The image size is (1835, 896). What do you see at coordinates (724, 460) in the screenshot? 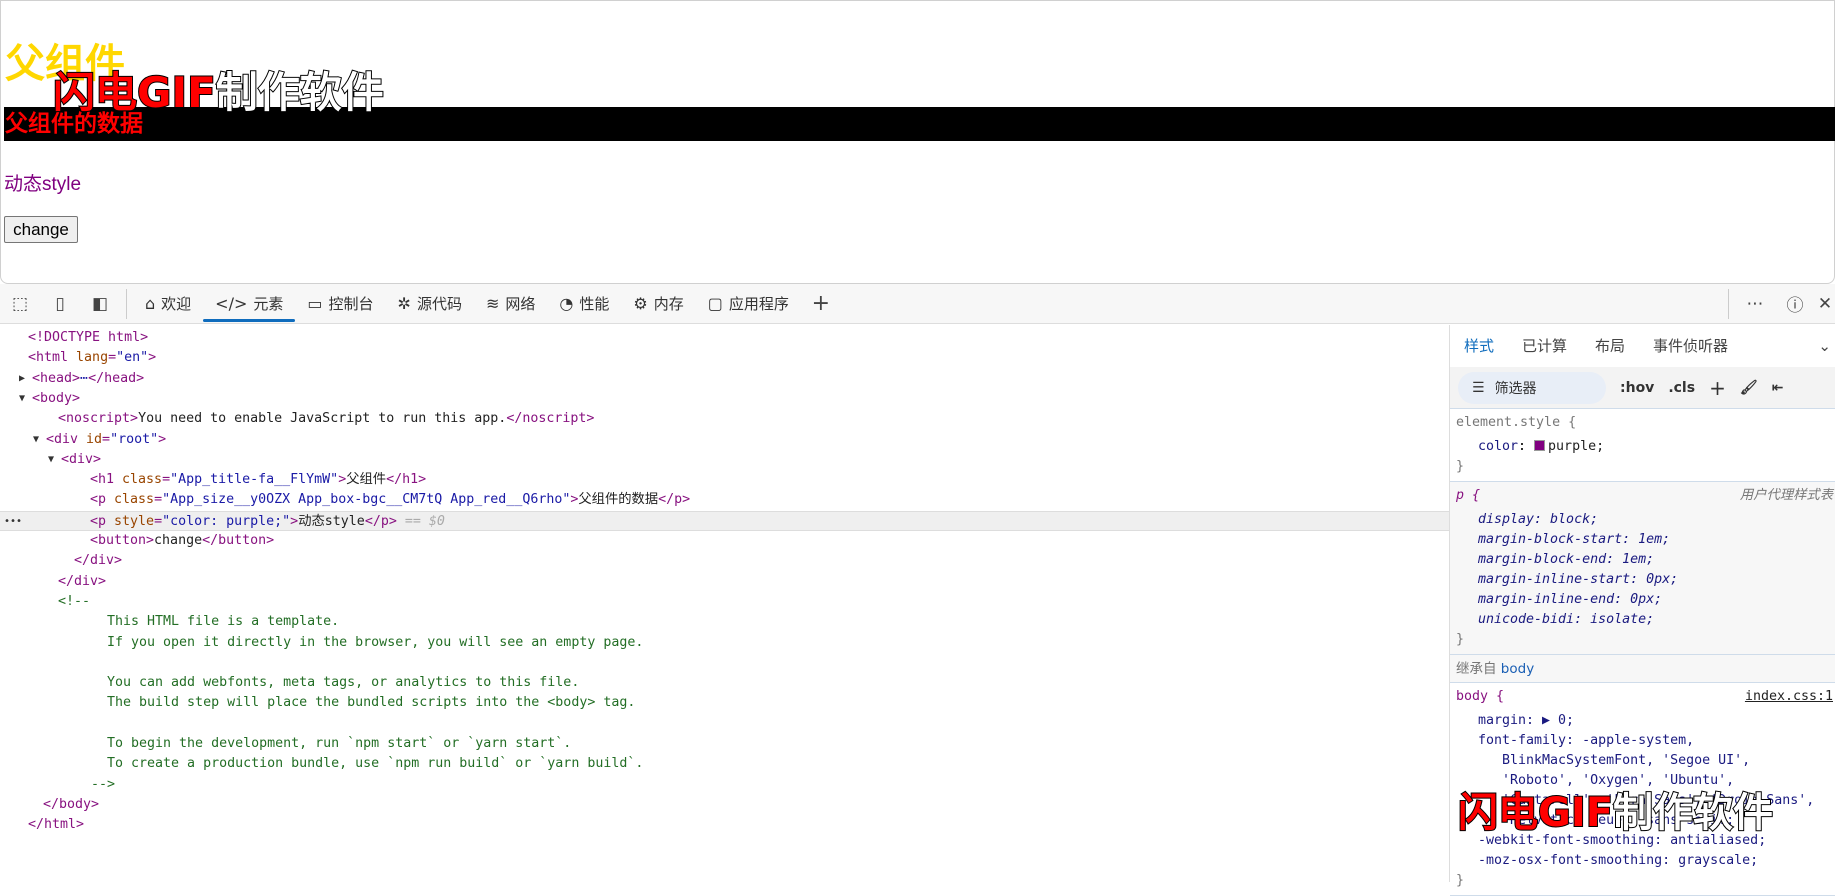
I see `dom-node-line: ▼ <div>` at bounding box center [724, 460].